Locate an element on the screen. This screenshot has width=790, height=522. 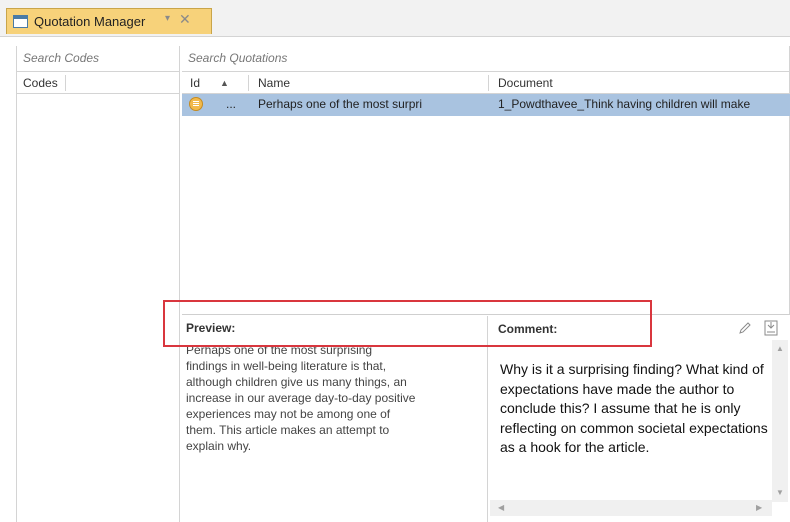
vertical-scrollbar: ▲ ▼ is located at coordinates (780, 421).